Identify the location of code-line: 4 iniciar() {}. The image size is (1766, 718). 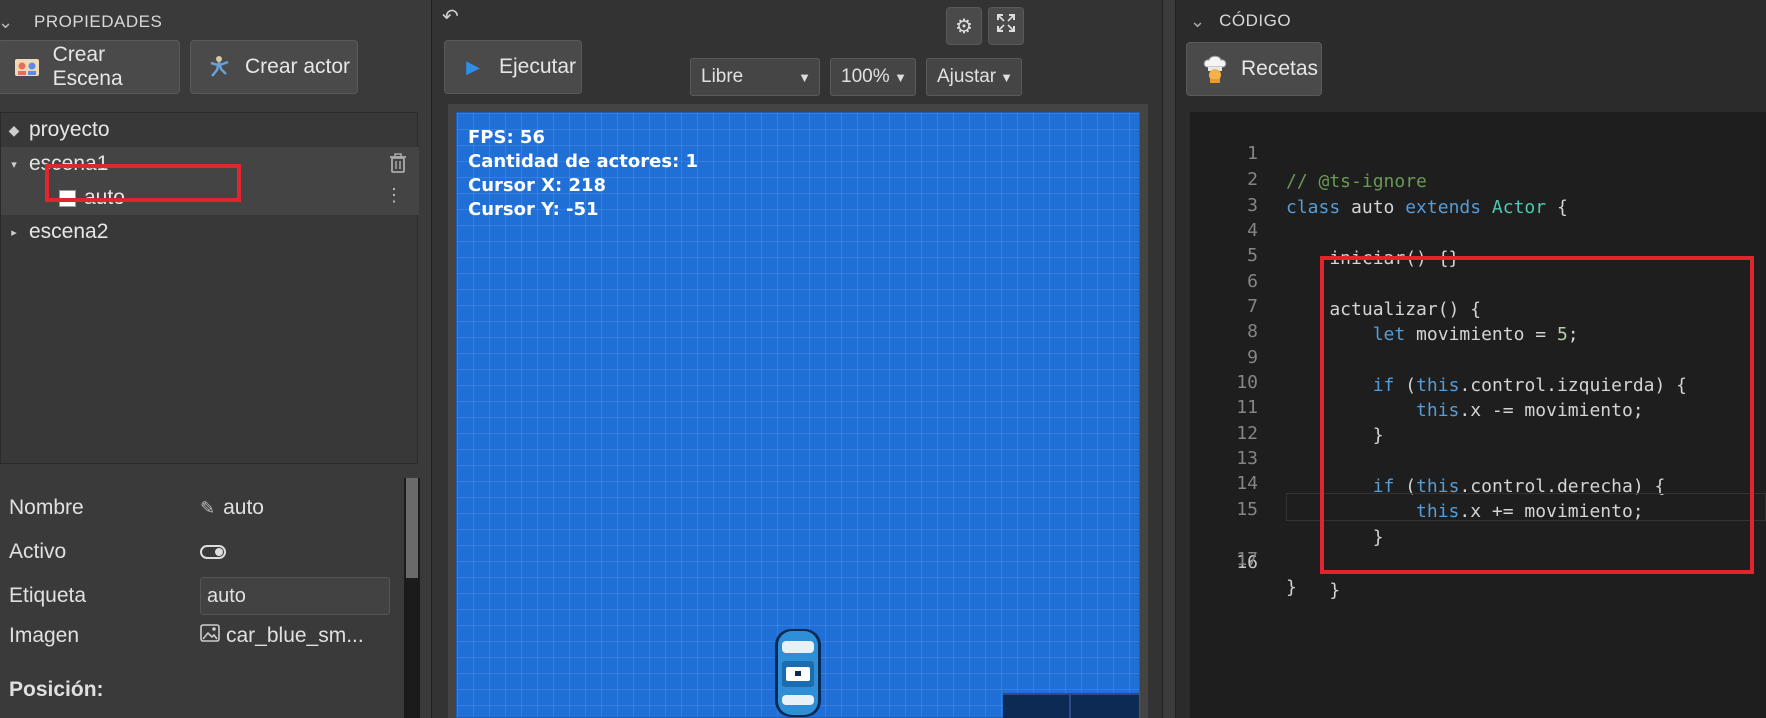
(1353, 244).